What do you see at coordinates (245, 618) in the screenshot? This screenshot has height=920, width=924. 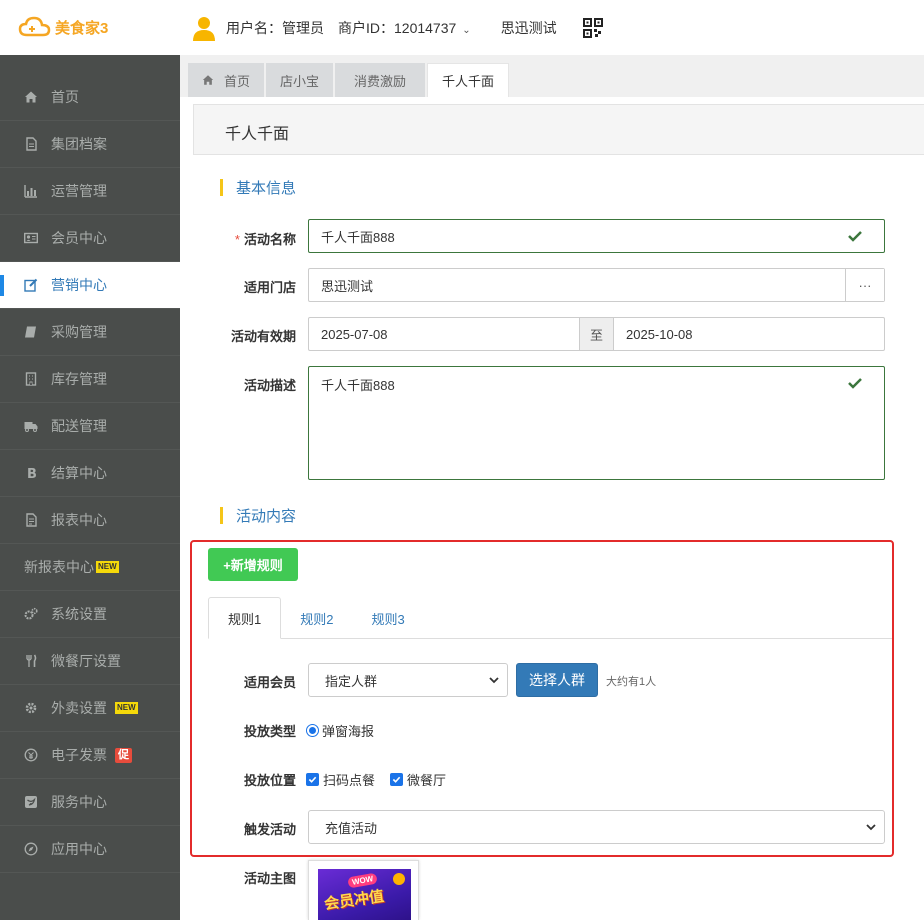 I see `tab-rule-1: 规则1` at bounding box center [245, 618].